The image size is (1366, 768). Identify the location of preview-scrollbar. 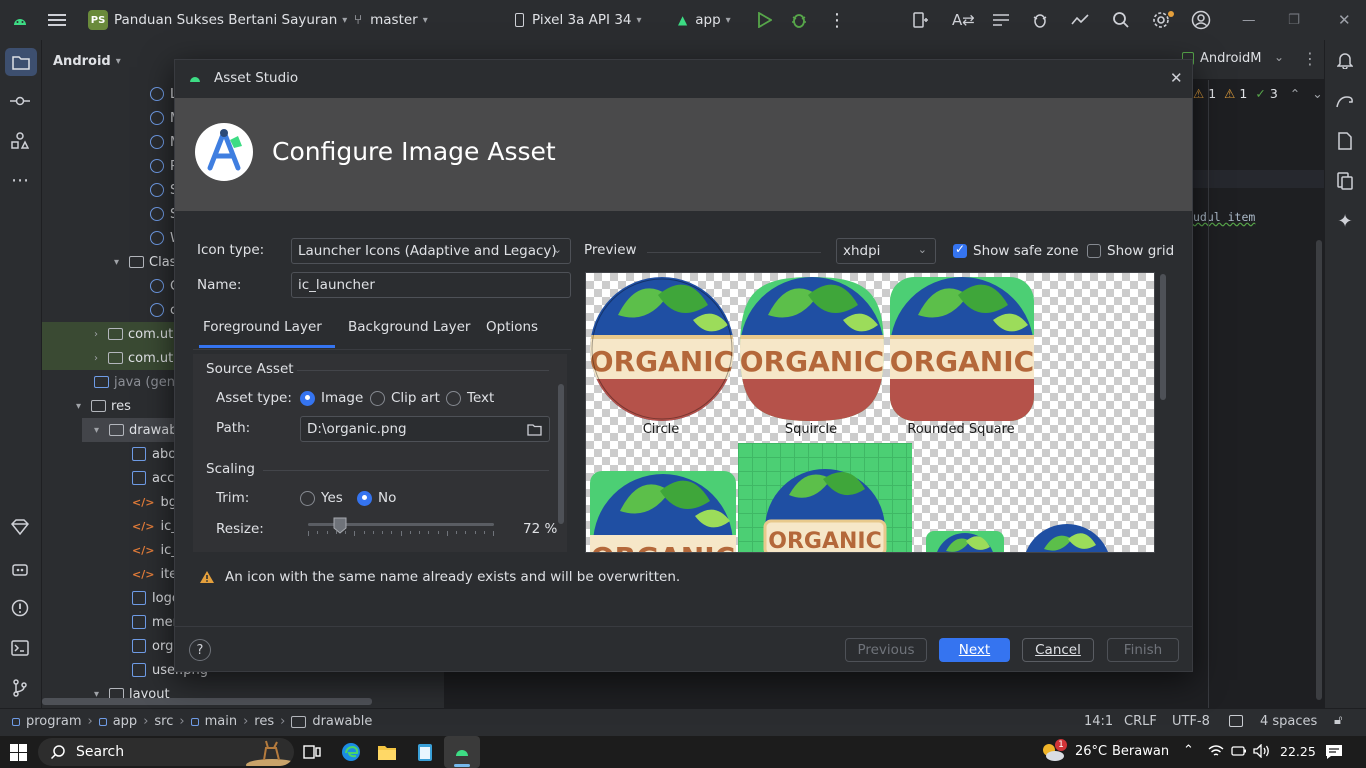
(1163, 412).